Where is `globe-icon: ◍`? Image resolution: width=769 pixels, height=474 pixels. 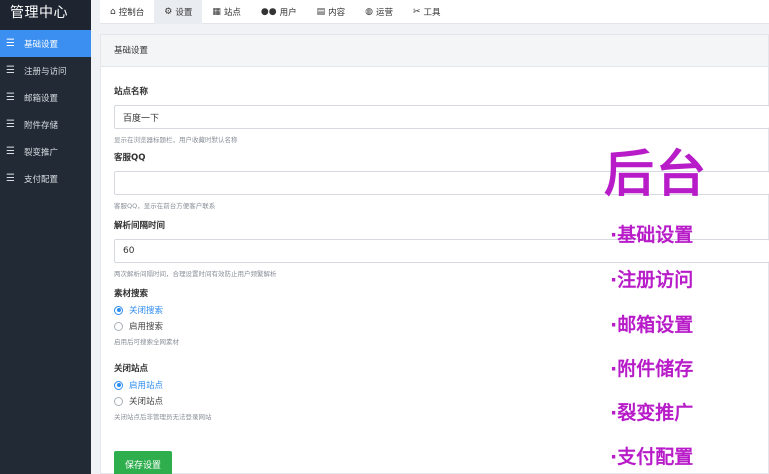
globe-icon: ◍ is located at coordinates (369, 11).